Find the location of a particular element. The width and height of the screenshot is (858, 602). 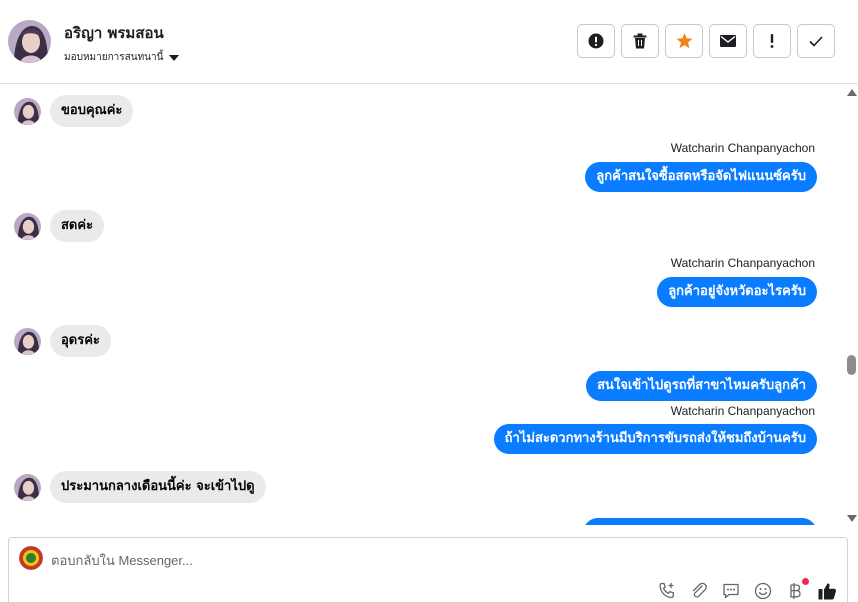

payment-button is located at coordinates (797, 589).